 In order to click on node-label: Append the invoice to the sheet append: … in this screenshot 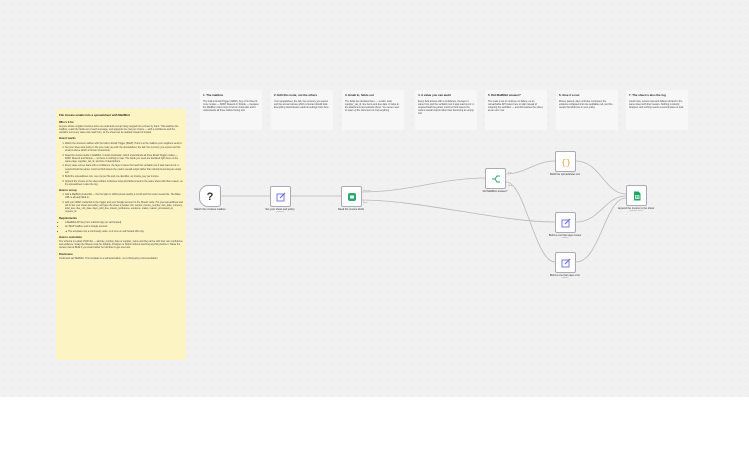, I will do `click(636, 210)`.